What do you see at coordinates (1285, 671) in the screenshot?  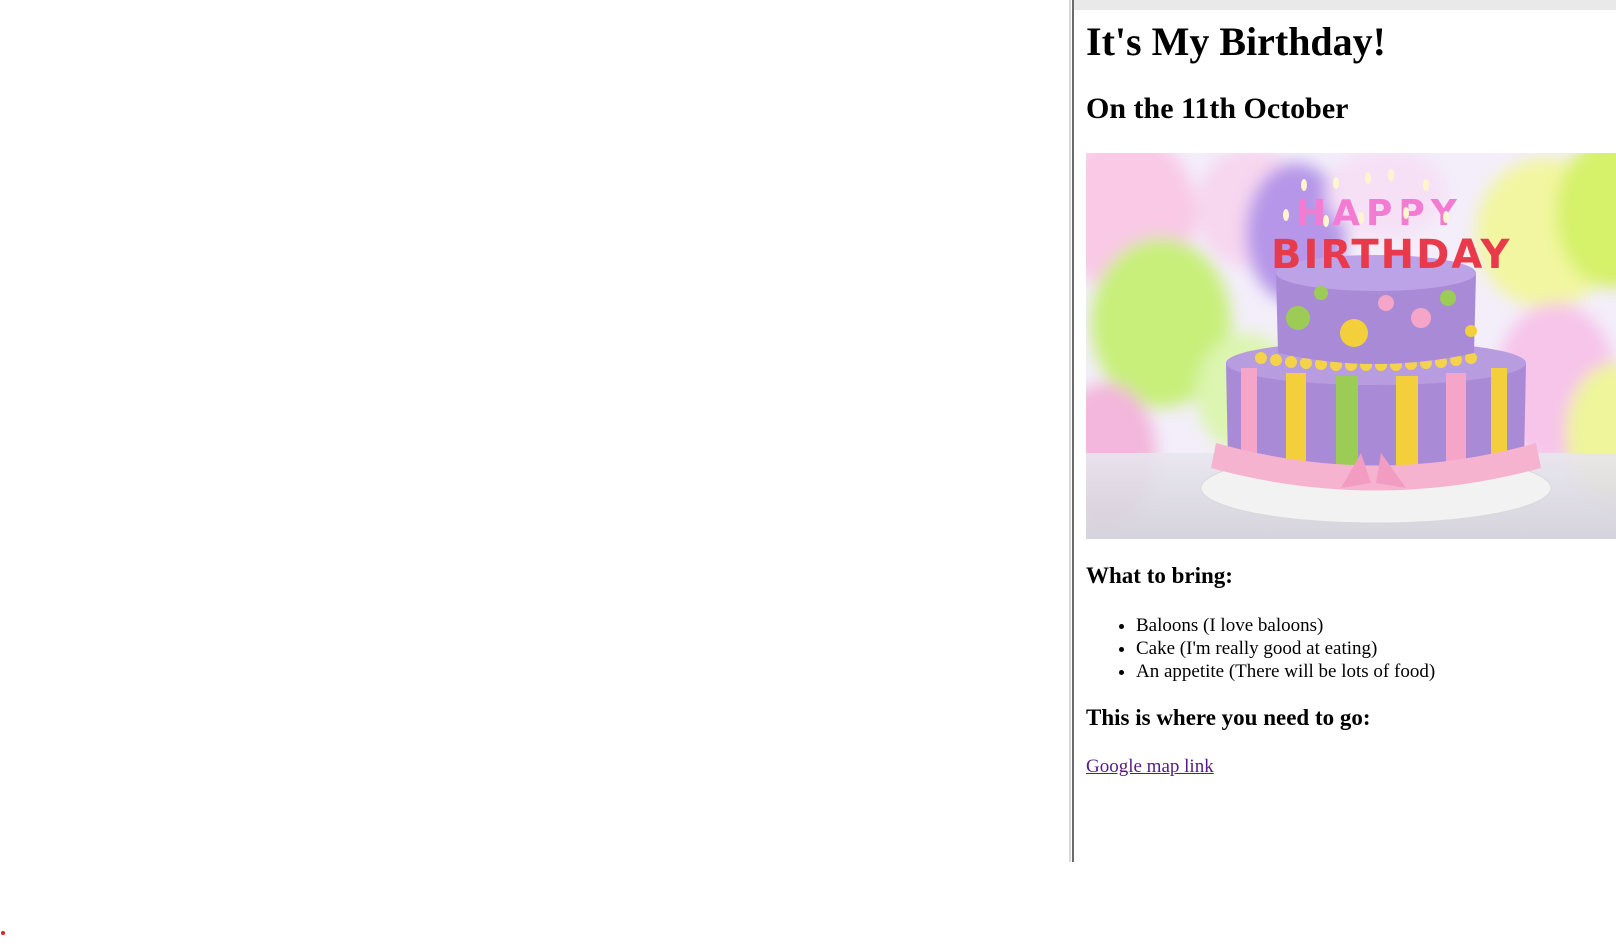 I see `list-item: An appetite (There will be lots of food)` at bounding box center [1285, 671].